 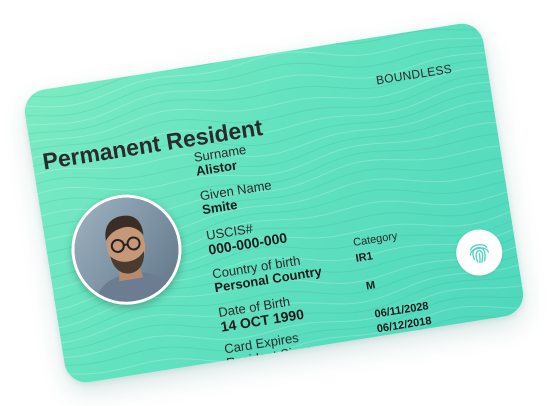 I want to click on sex-field: M, so click(x=370, y=286).